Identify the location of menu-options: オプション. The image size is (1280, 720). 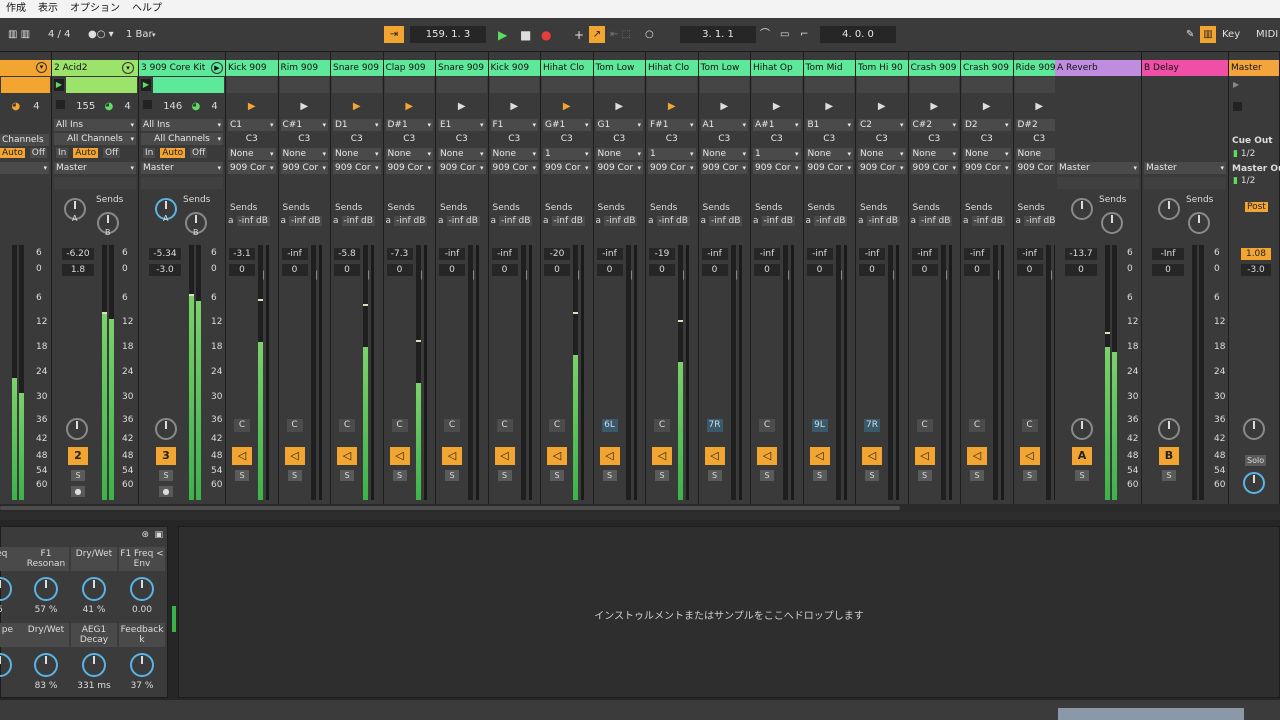
(95, 9).